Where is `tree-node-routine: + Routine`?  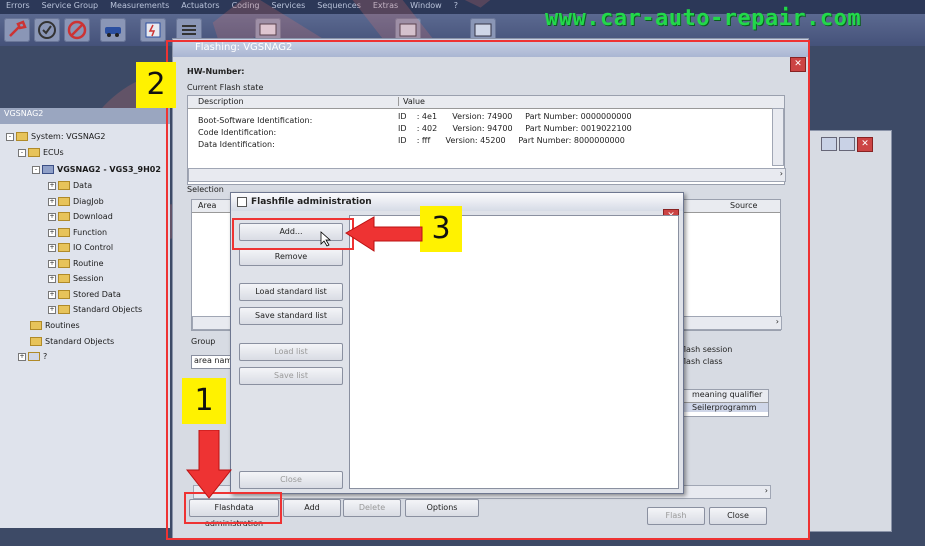 tree-node-routine: + Routine is located at coordinates (76, 263).